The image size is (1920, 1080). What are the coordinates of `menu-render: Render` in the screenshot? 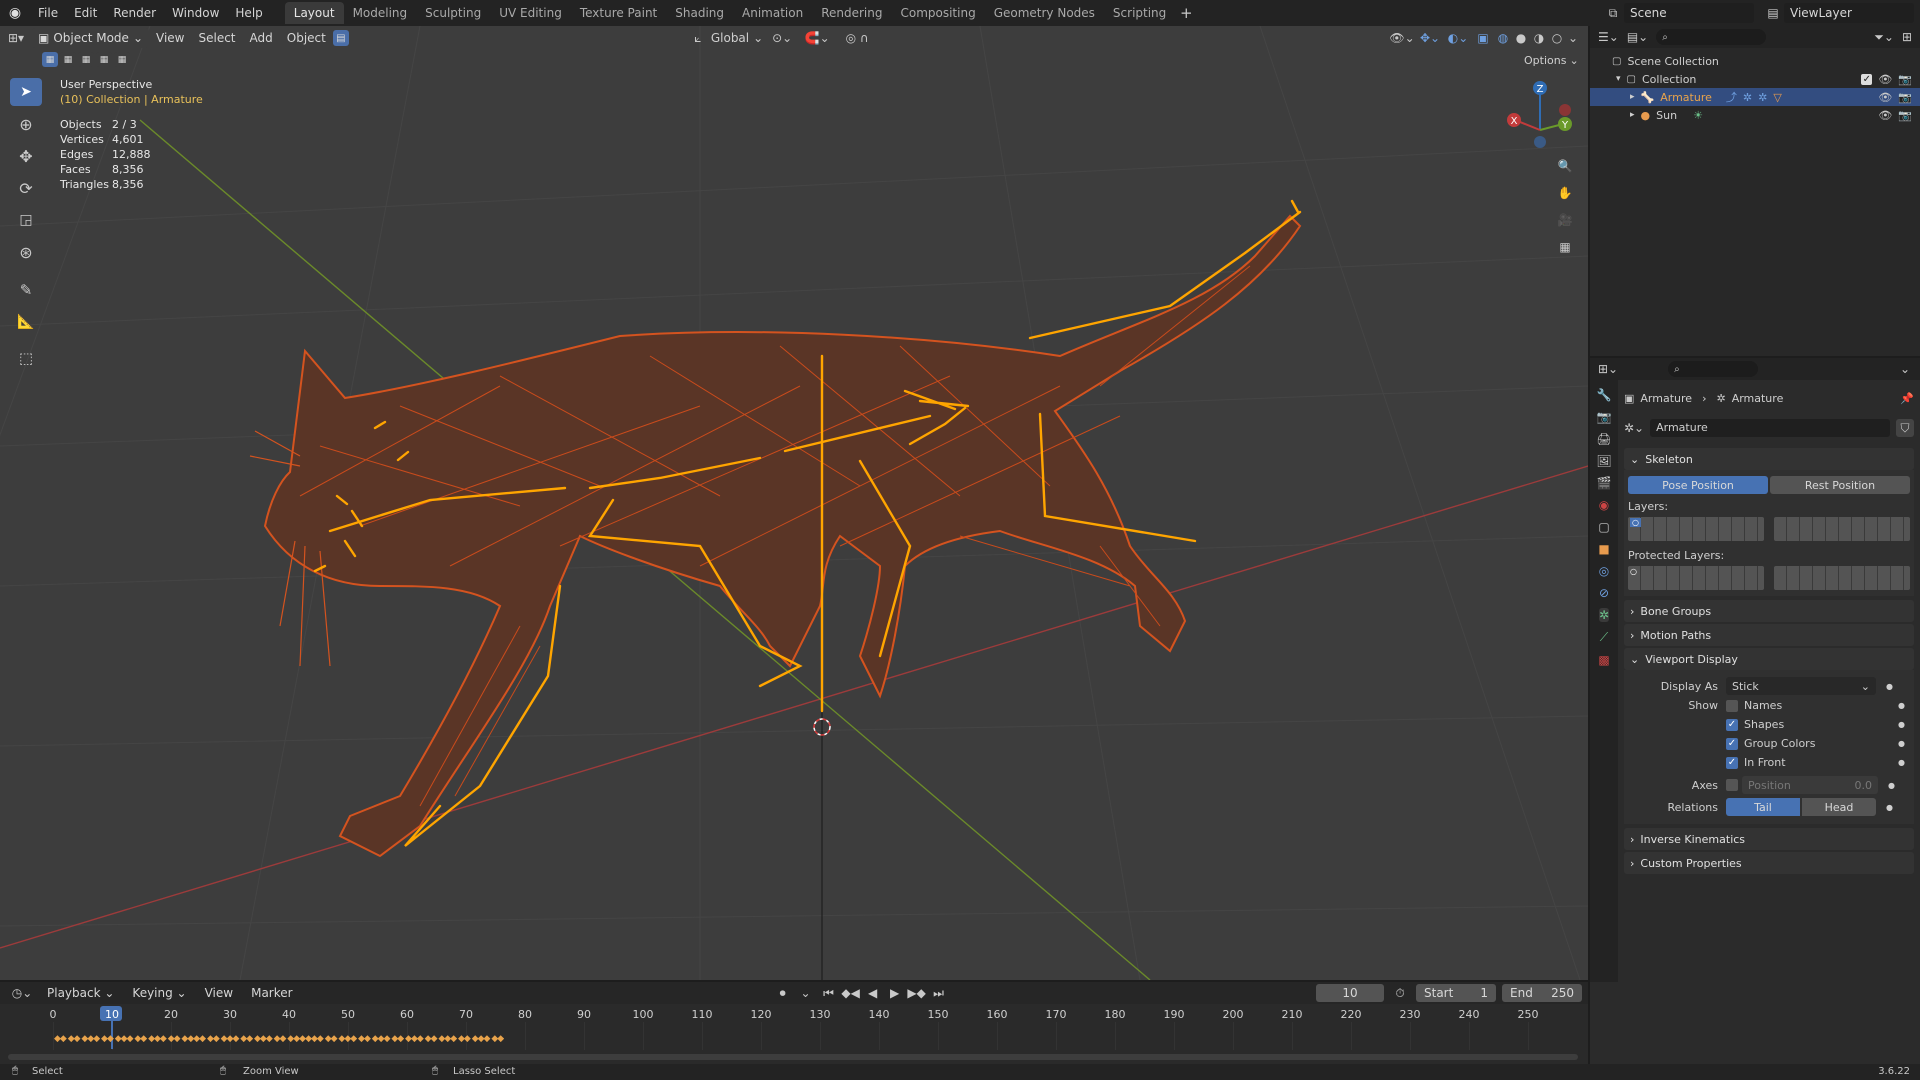 It's located at (134, 13).